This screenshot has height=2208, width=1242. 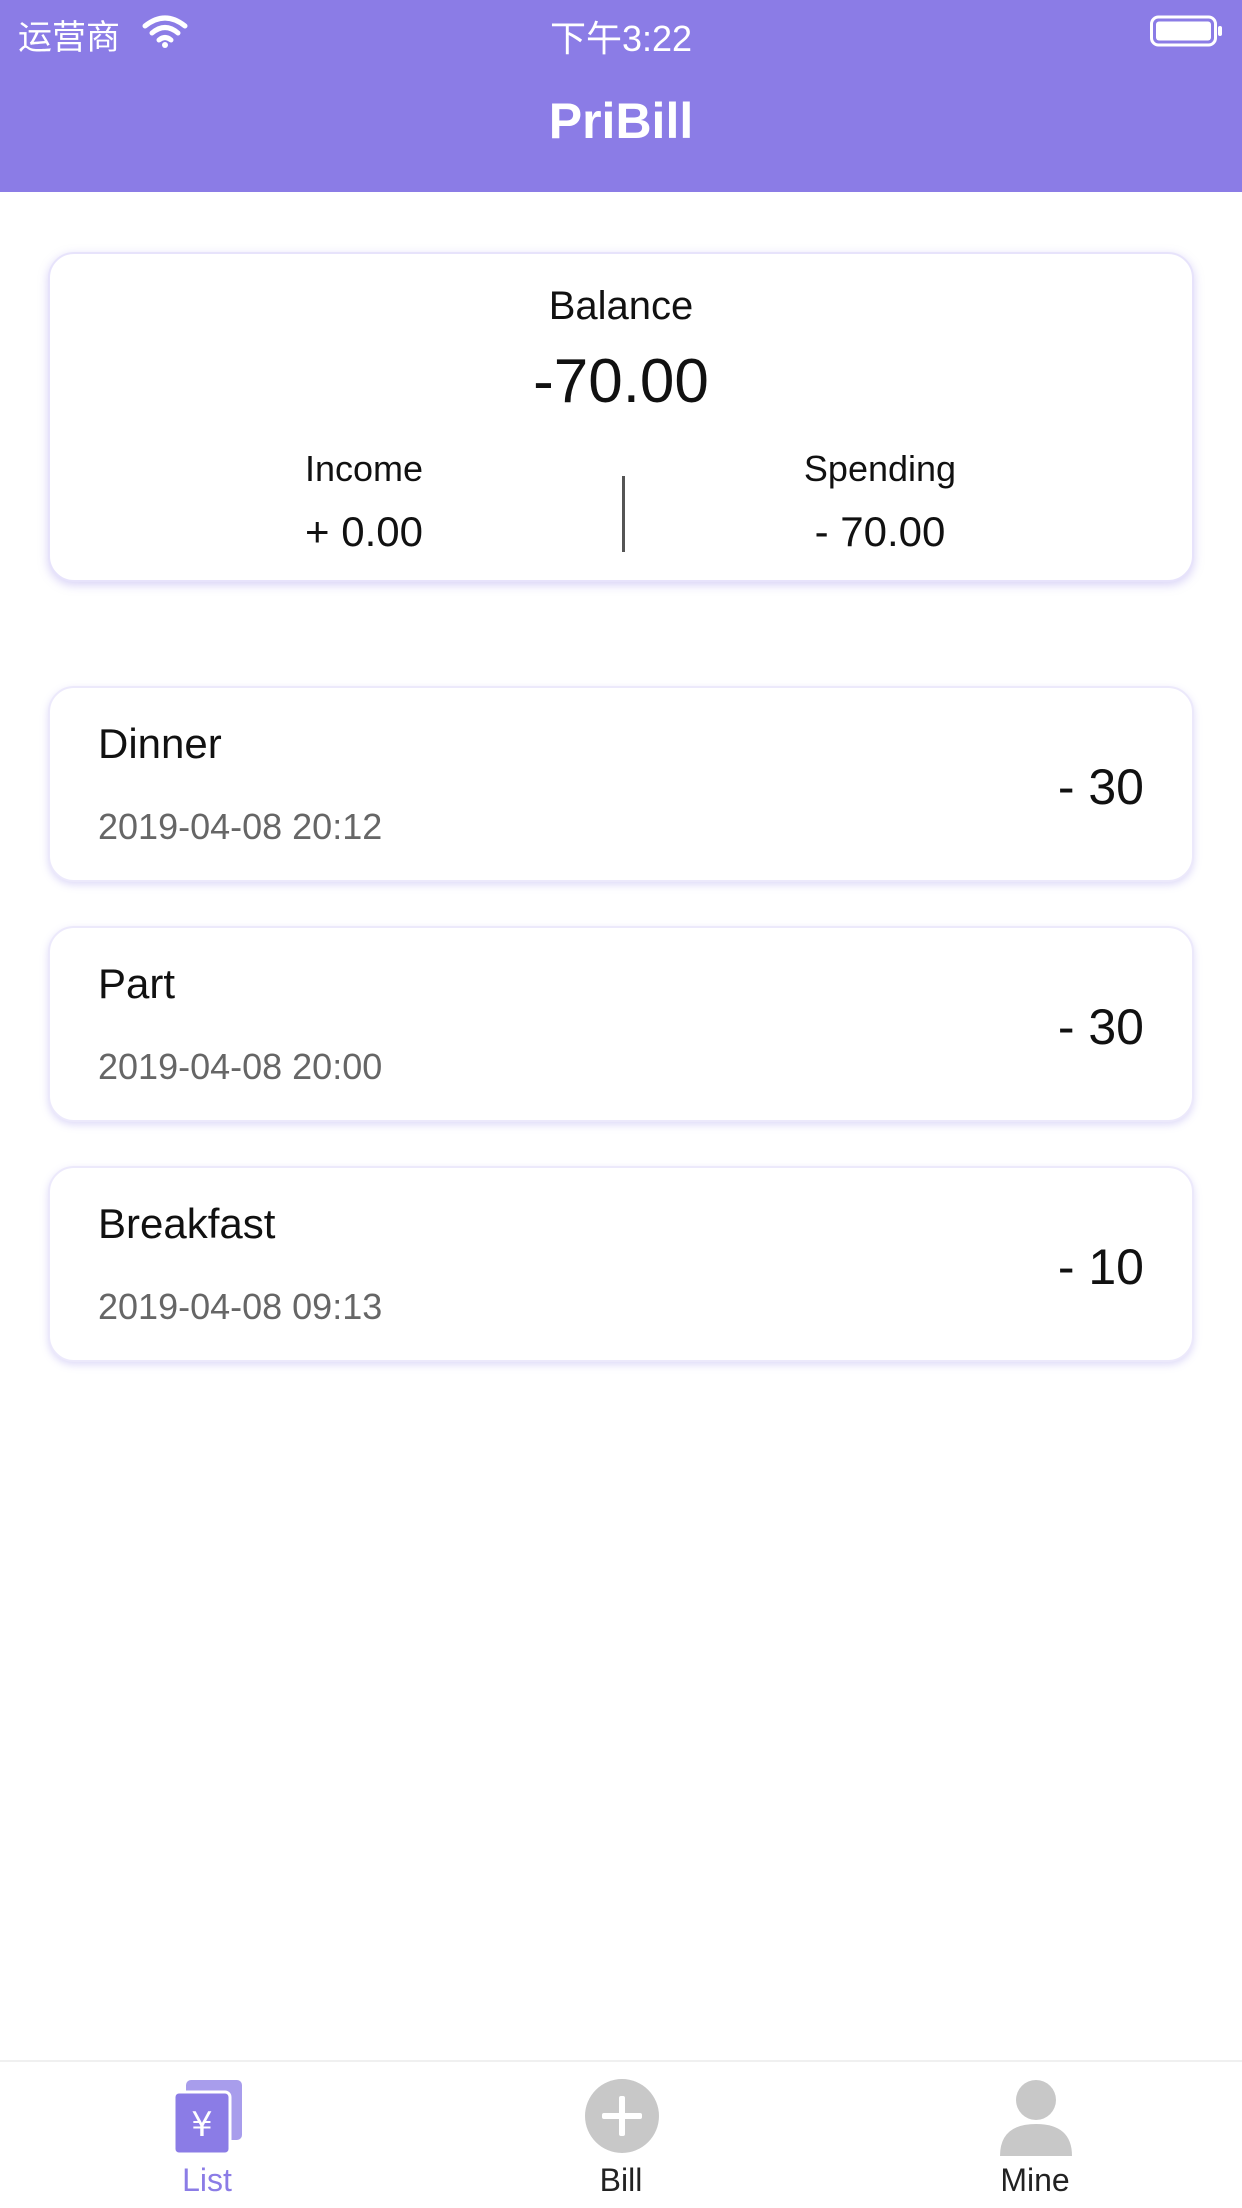 What do you see at coordinates (1186, 31) in the screenshot?
I see `battery-icon` at bounding box center [1186, 31].